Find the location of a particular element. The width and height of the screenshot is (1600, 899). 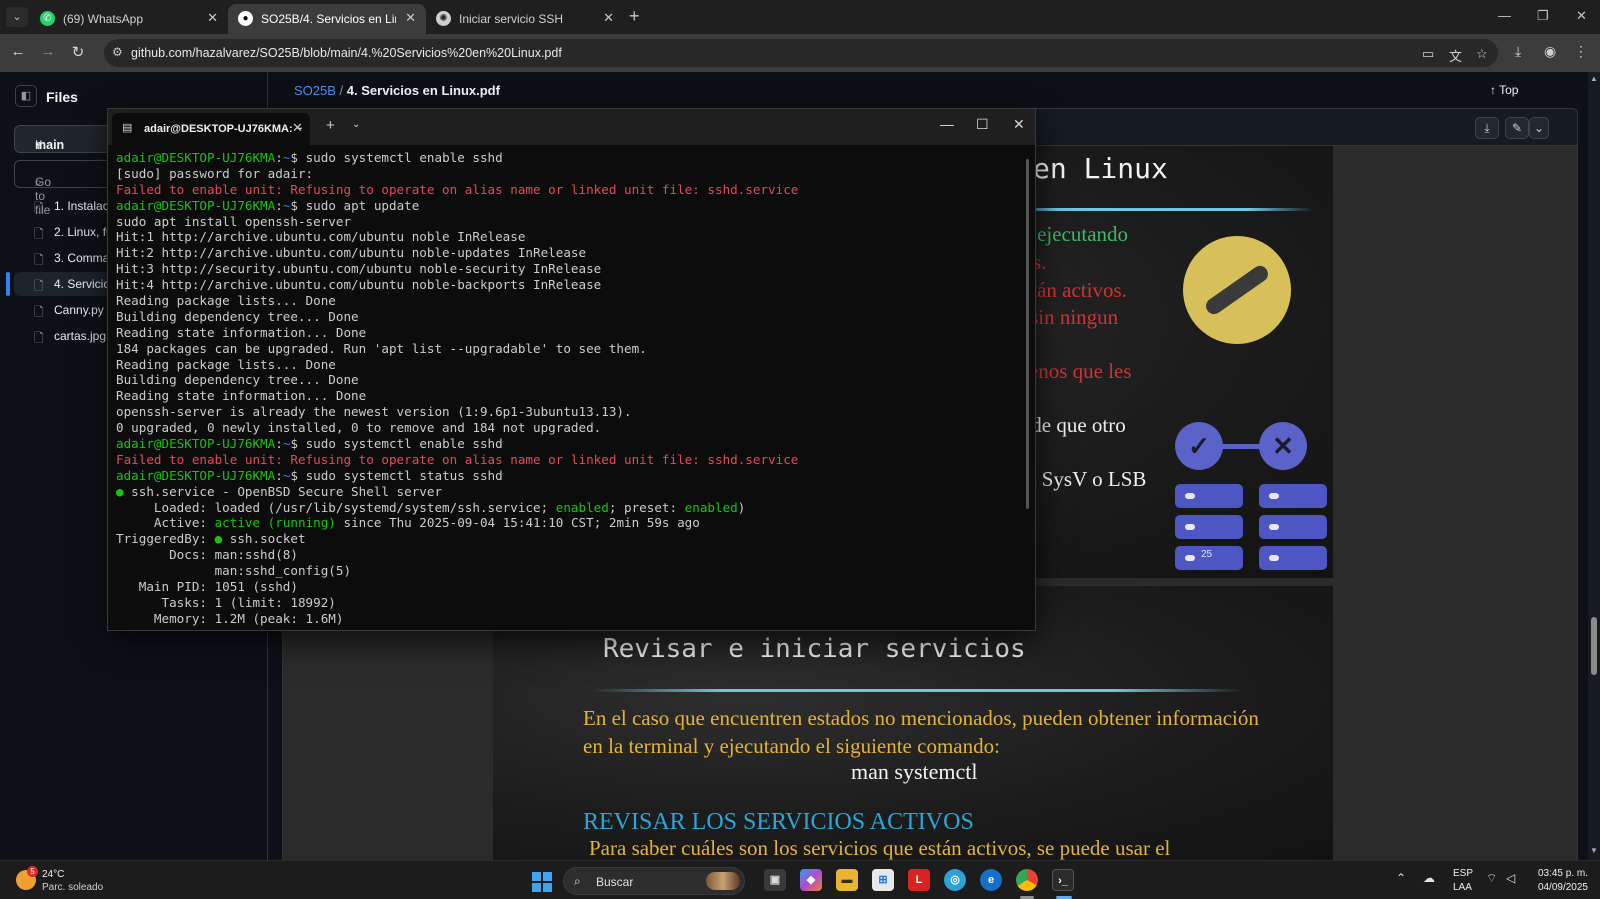

collapse-sidebar-icon: ◧ is located at coordinates (26, 96).